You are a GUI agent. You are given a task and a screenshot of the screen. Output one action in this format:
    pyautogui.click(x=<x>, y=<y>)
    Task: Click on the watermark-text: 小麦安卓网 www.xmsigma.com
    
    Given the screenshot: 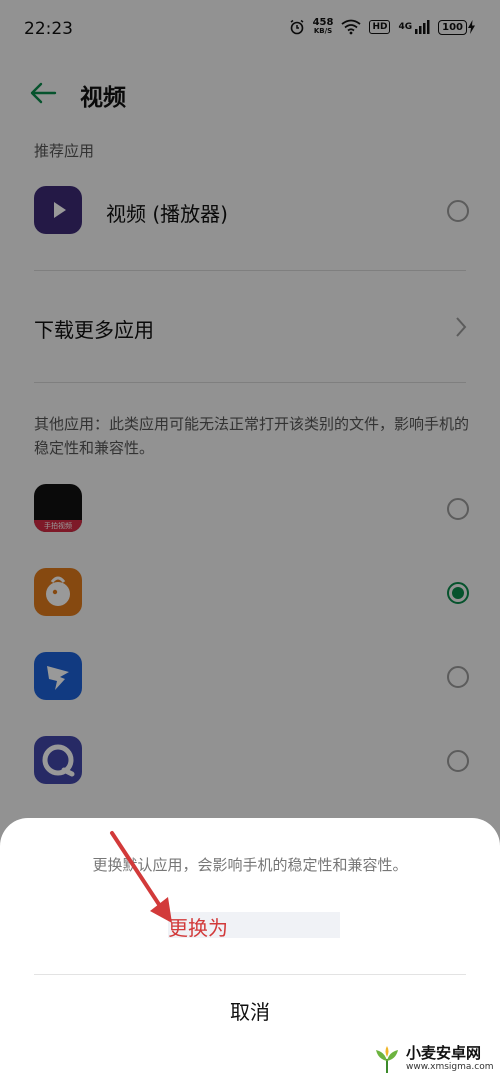 What is the action you would take?
    pyautogui.click(x=449, y=1060)
    